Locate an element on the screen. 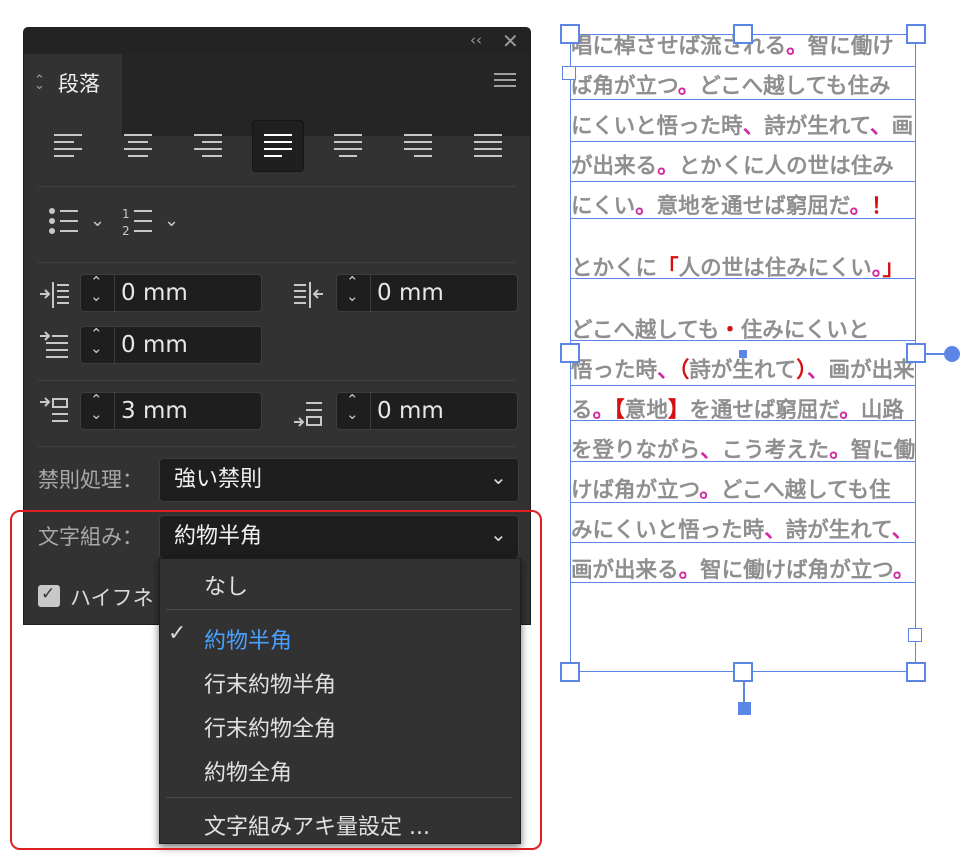 This screenshot has height=857, width=974. text-line: どこへ越しても・住みにくいと is located at coordinates (720, 330).